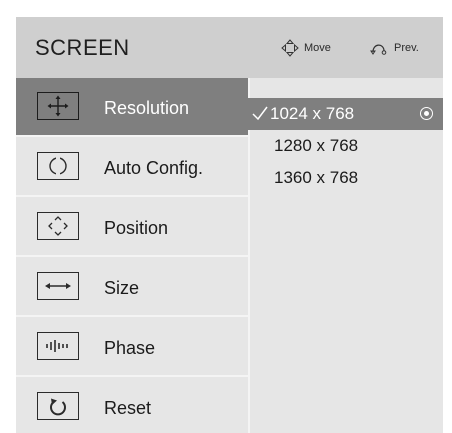 The height and width of the screenshot is (433, 452). Describe the element at coordinates (58, 346) in the screenshot. I see `phase-icon` at that location.